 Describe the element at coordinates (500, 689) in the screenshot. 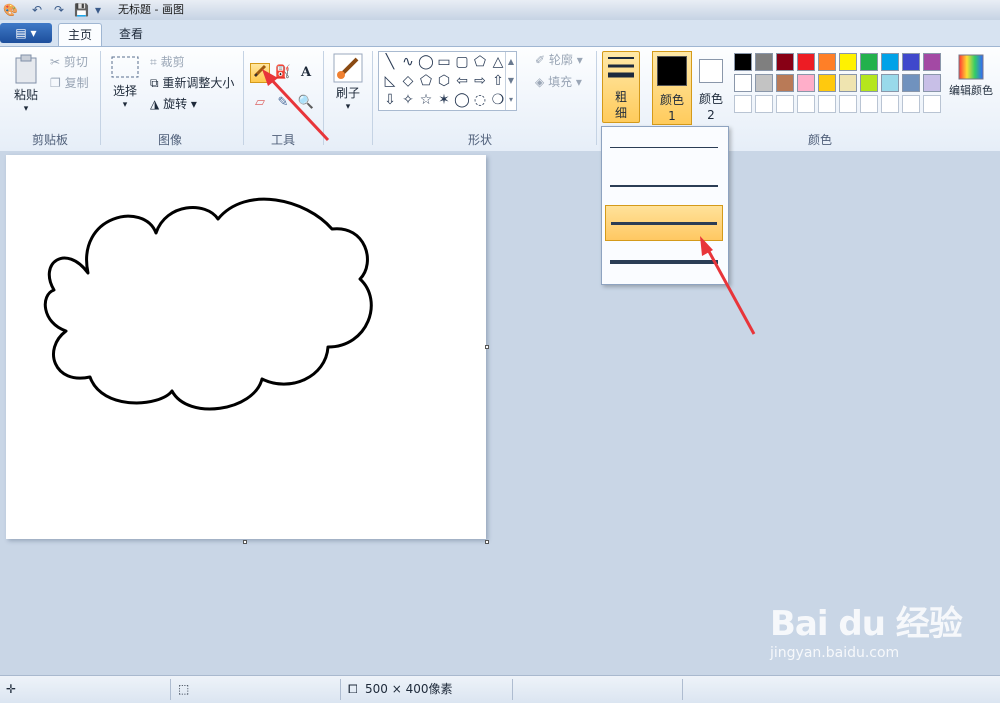

I see `status-bar: ✛ ⬚ ⧠ 500 × 400像素` at that location.